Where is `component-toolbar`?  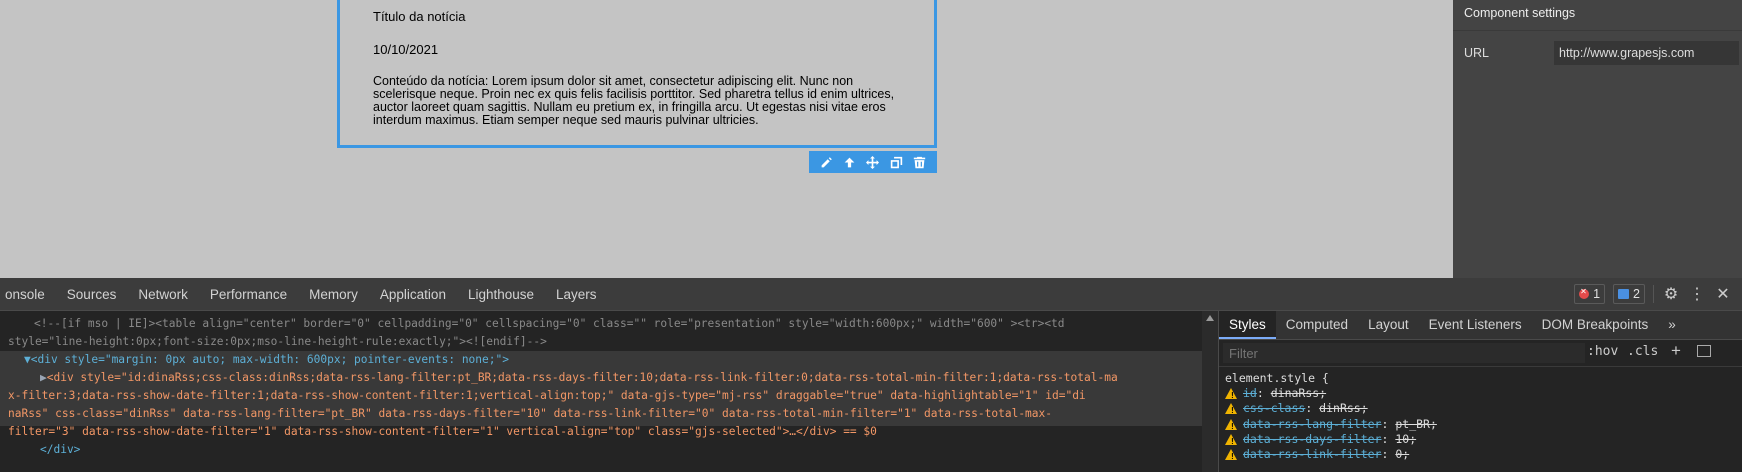 component-toolbar is located at coordinates (873, 162).